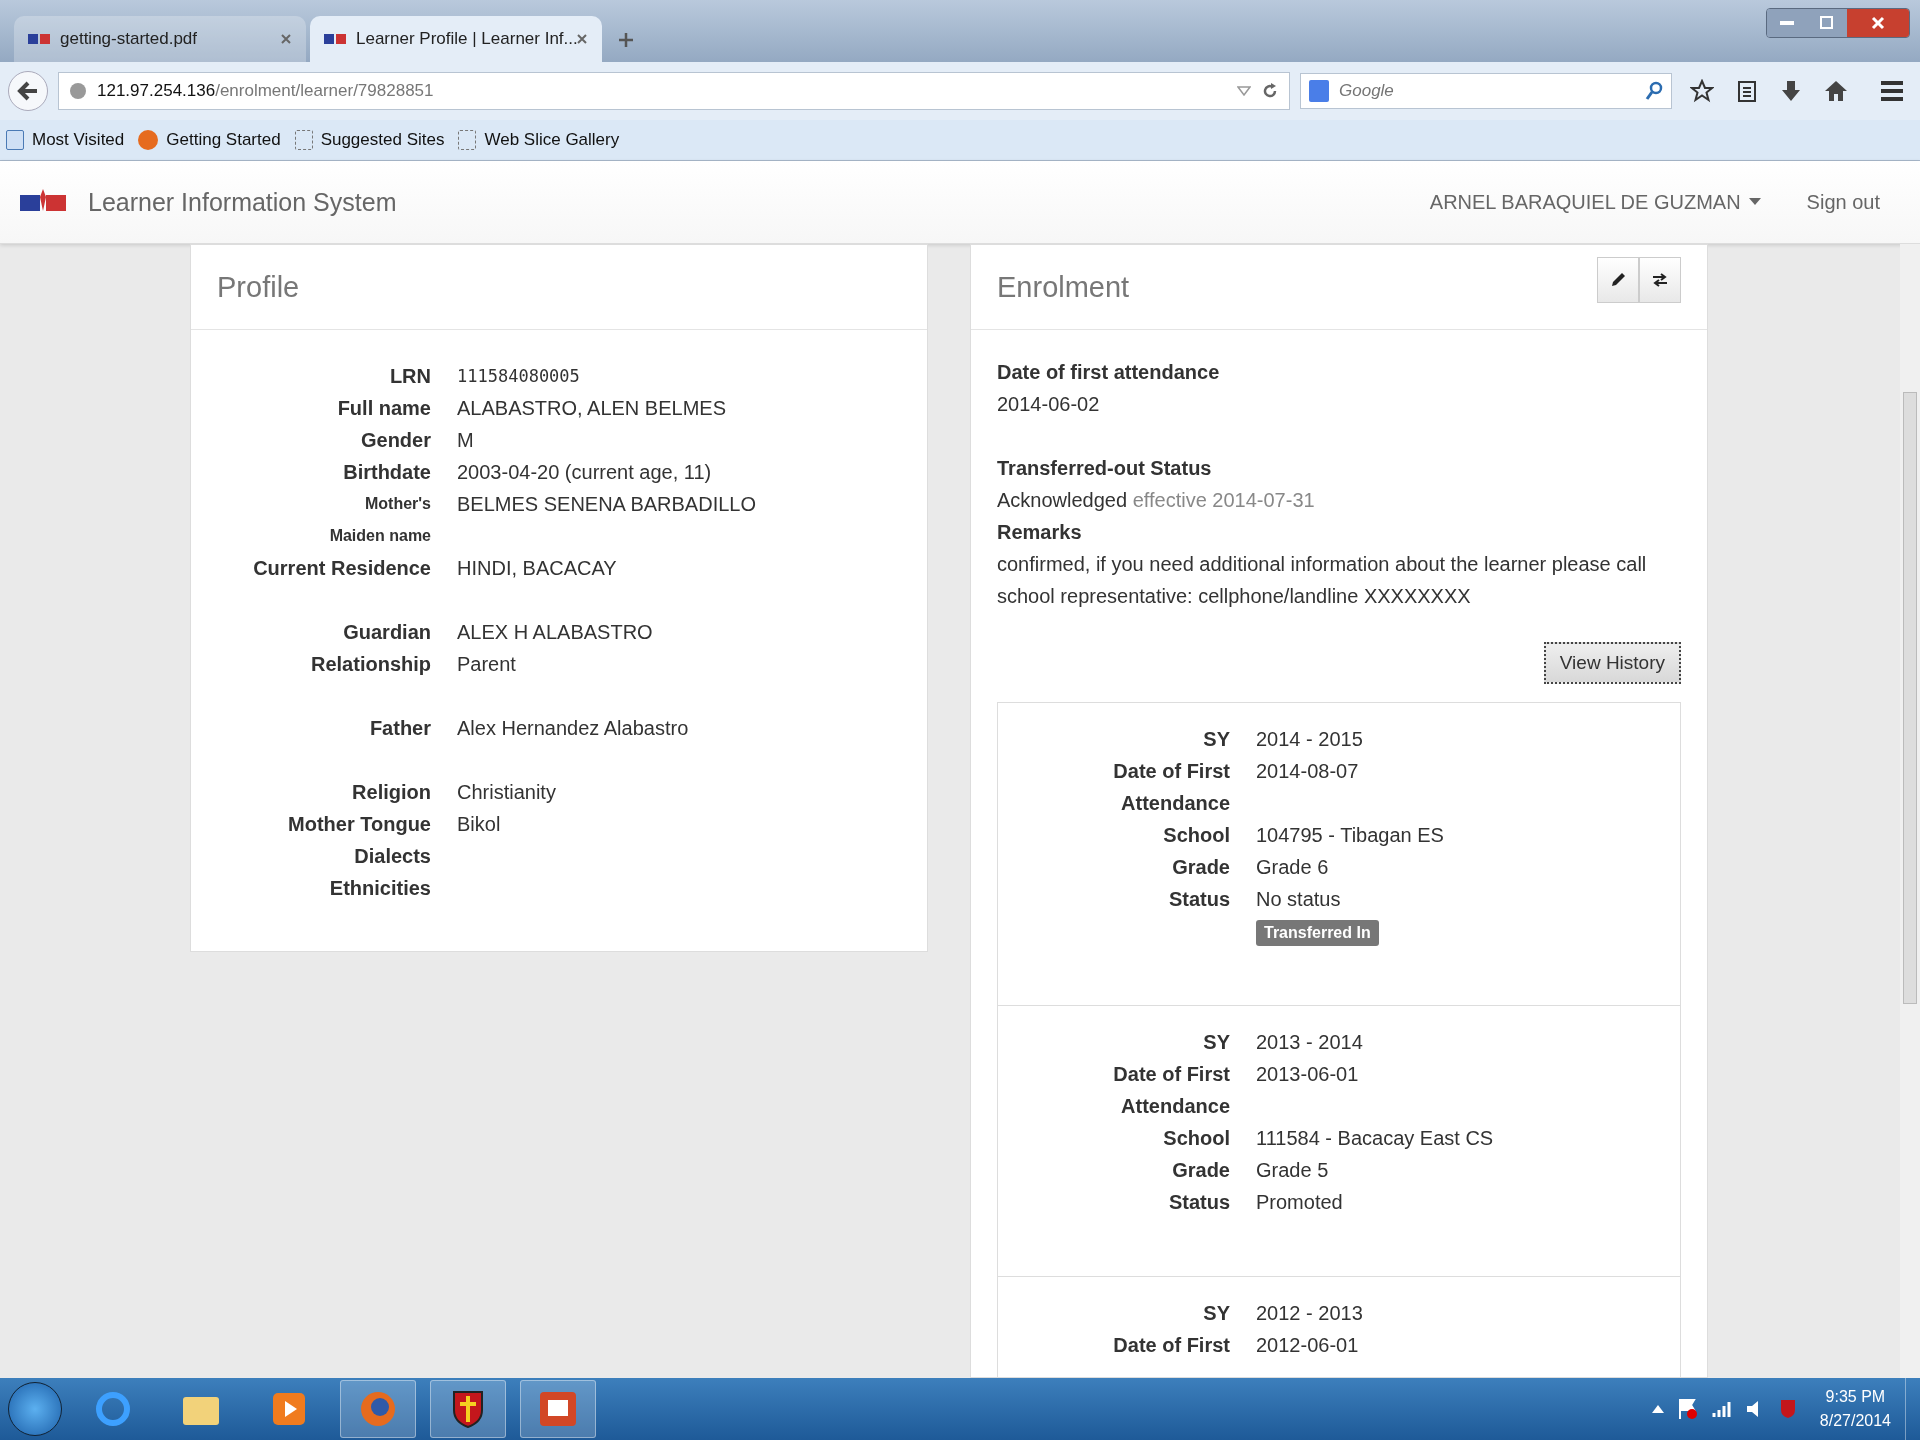 The image size is (1920, 1440). I want to click on field-value: 2014 - 2015, so click(1309, 739).